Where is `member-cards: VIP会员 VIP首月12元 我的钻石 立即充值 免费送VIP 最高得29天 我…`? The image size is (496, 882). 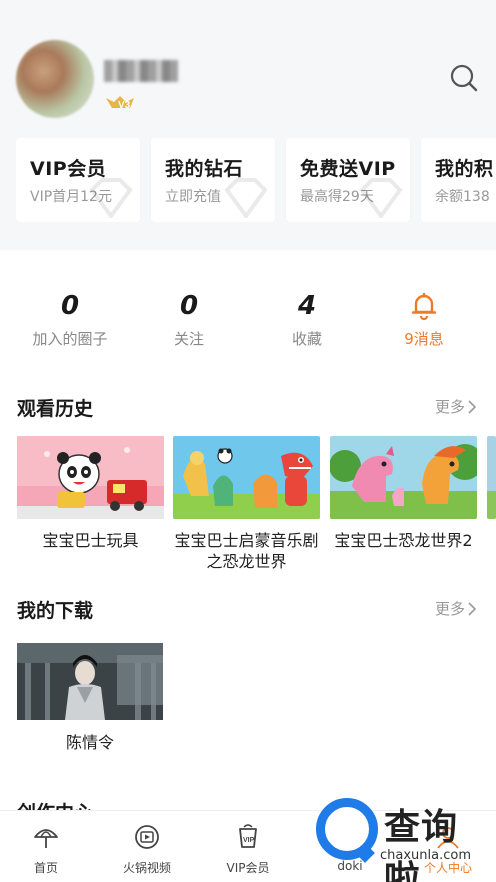
member-cards: VIP会员 VIP首月12元 我的钻石 立即充值 免费送VIP 最高得29天 我… is located at coordinates (256, 180).